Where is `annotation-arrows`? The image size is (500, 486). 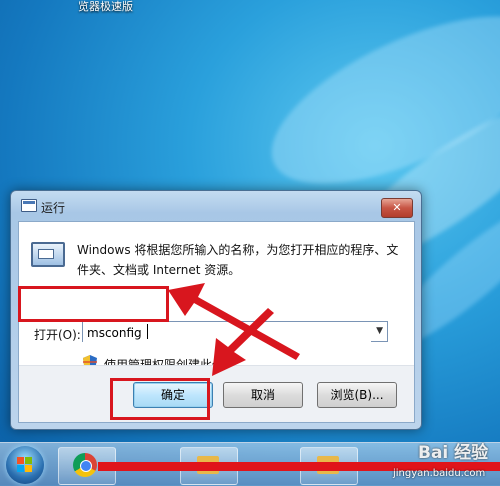 annotation-arrows is located at coordinates (234, 329).